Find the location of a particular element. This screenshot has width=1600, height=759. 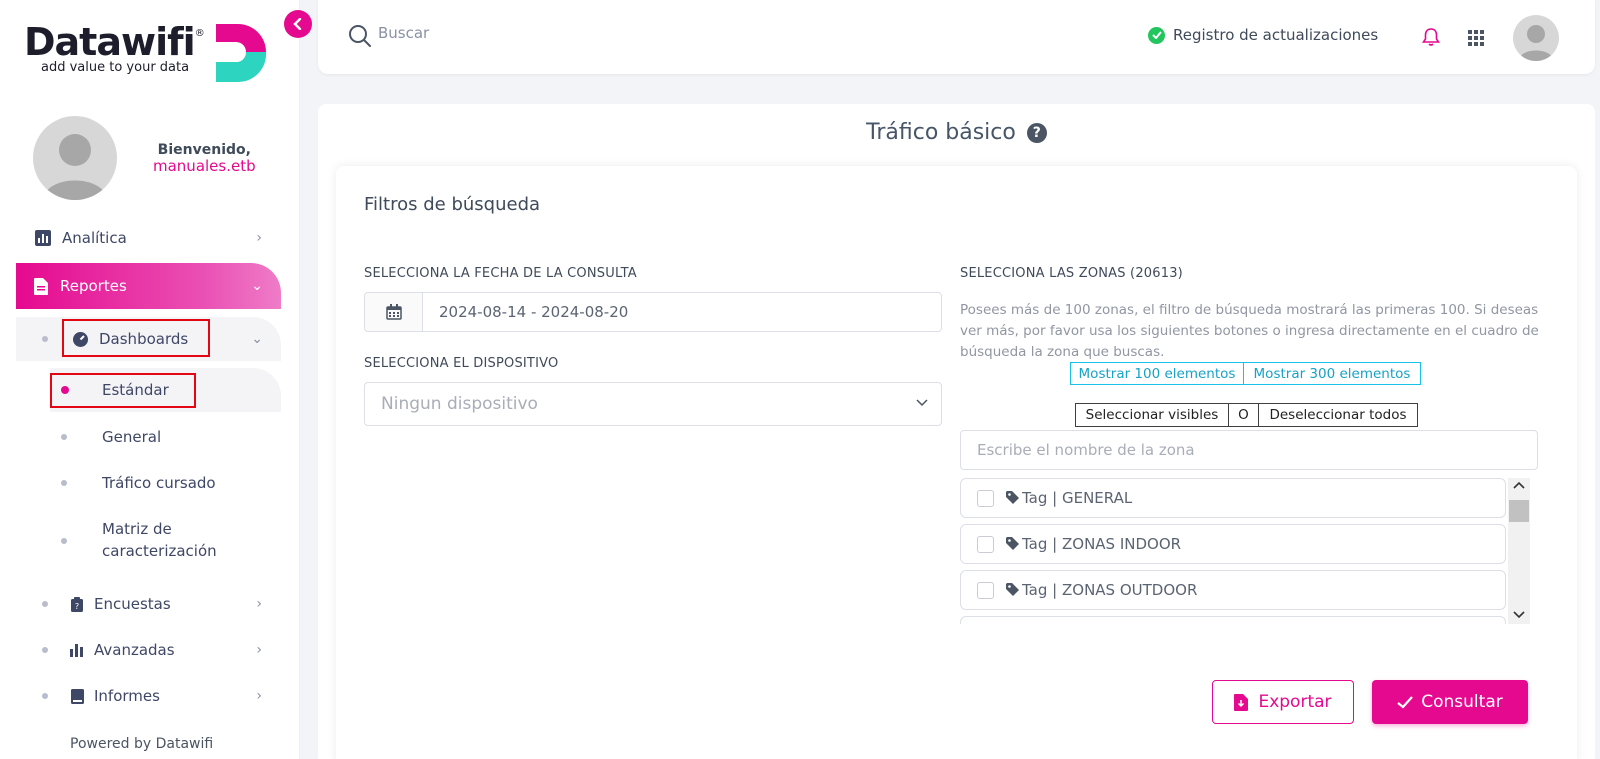

sidebar-item-general: General is located at coordinates (140, 437).